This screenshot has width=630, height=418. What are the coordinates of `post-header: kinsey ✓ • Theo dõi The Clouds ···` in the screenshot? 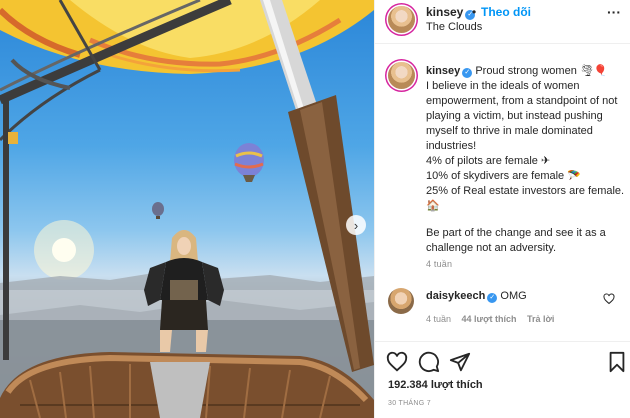 It's located at (502, 22).